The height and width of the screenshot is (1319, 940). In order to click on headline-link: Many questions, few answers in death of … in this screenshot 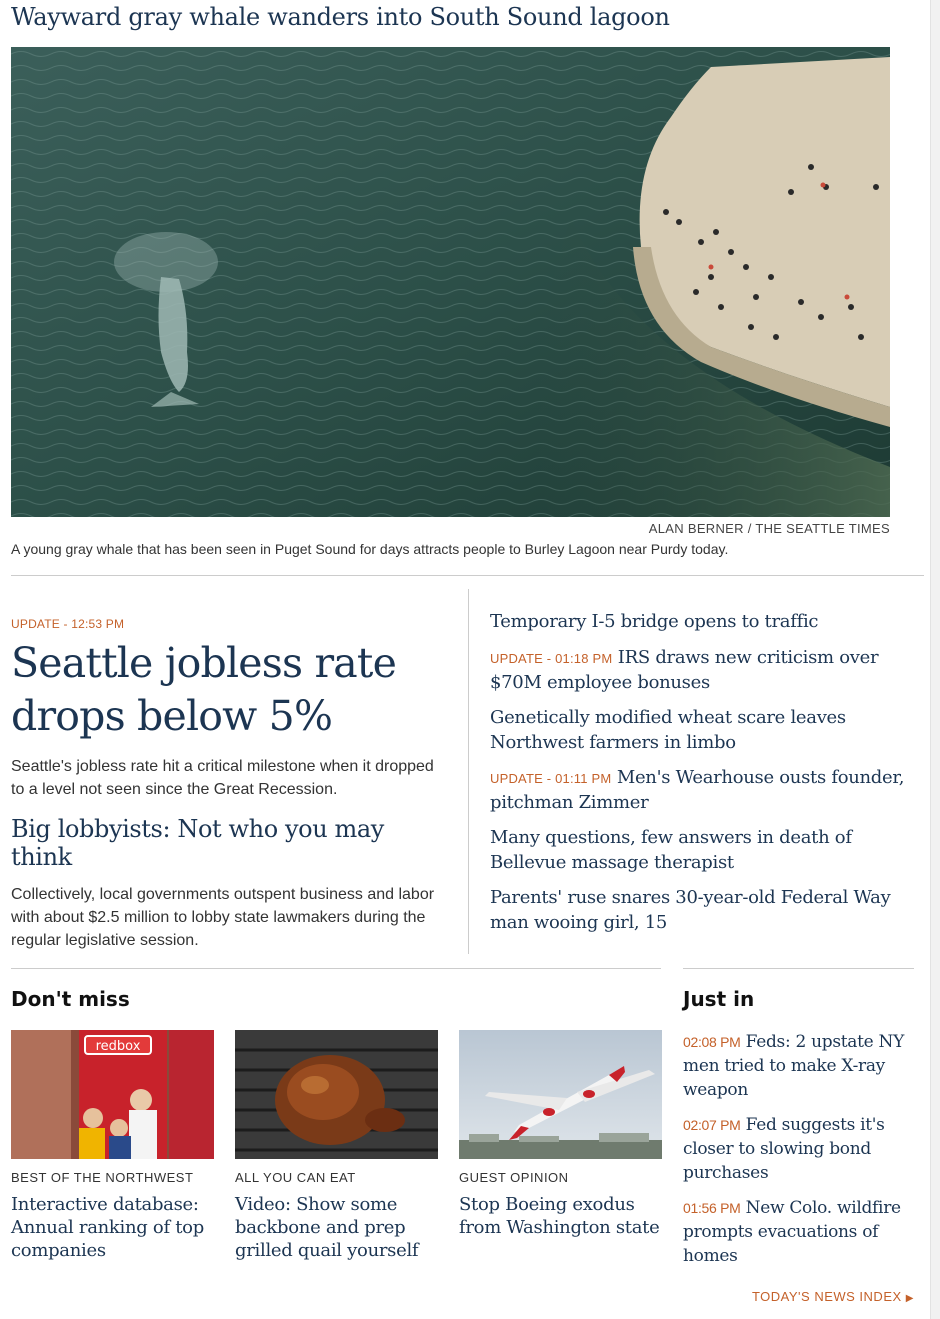, I will do `click(671, 850)`.